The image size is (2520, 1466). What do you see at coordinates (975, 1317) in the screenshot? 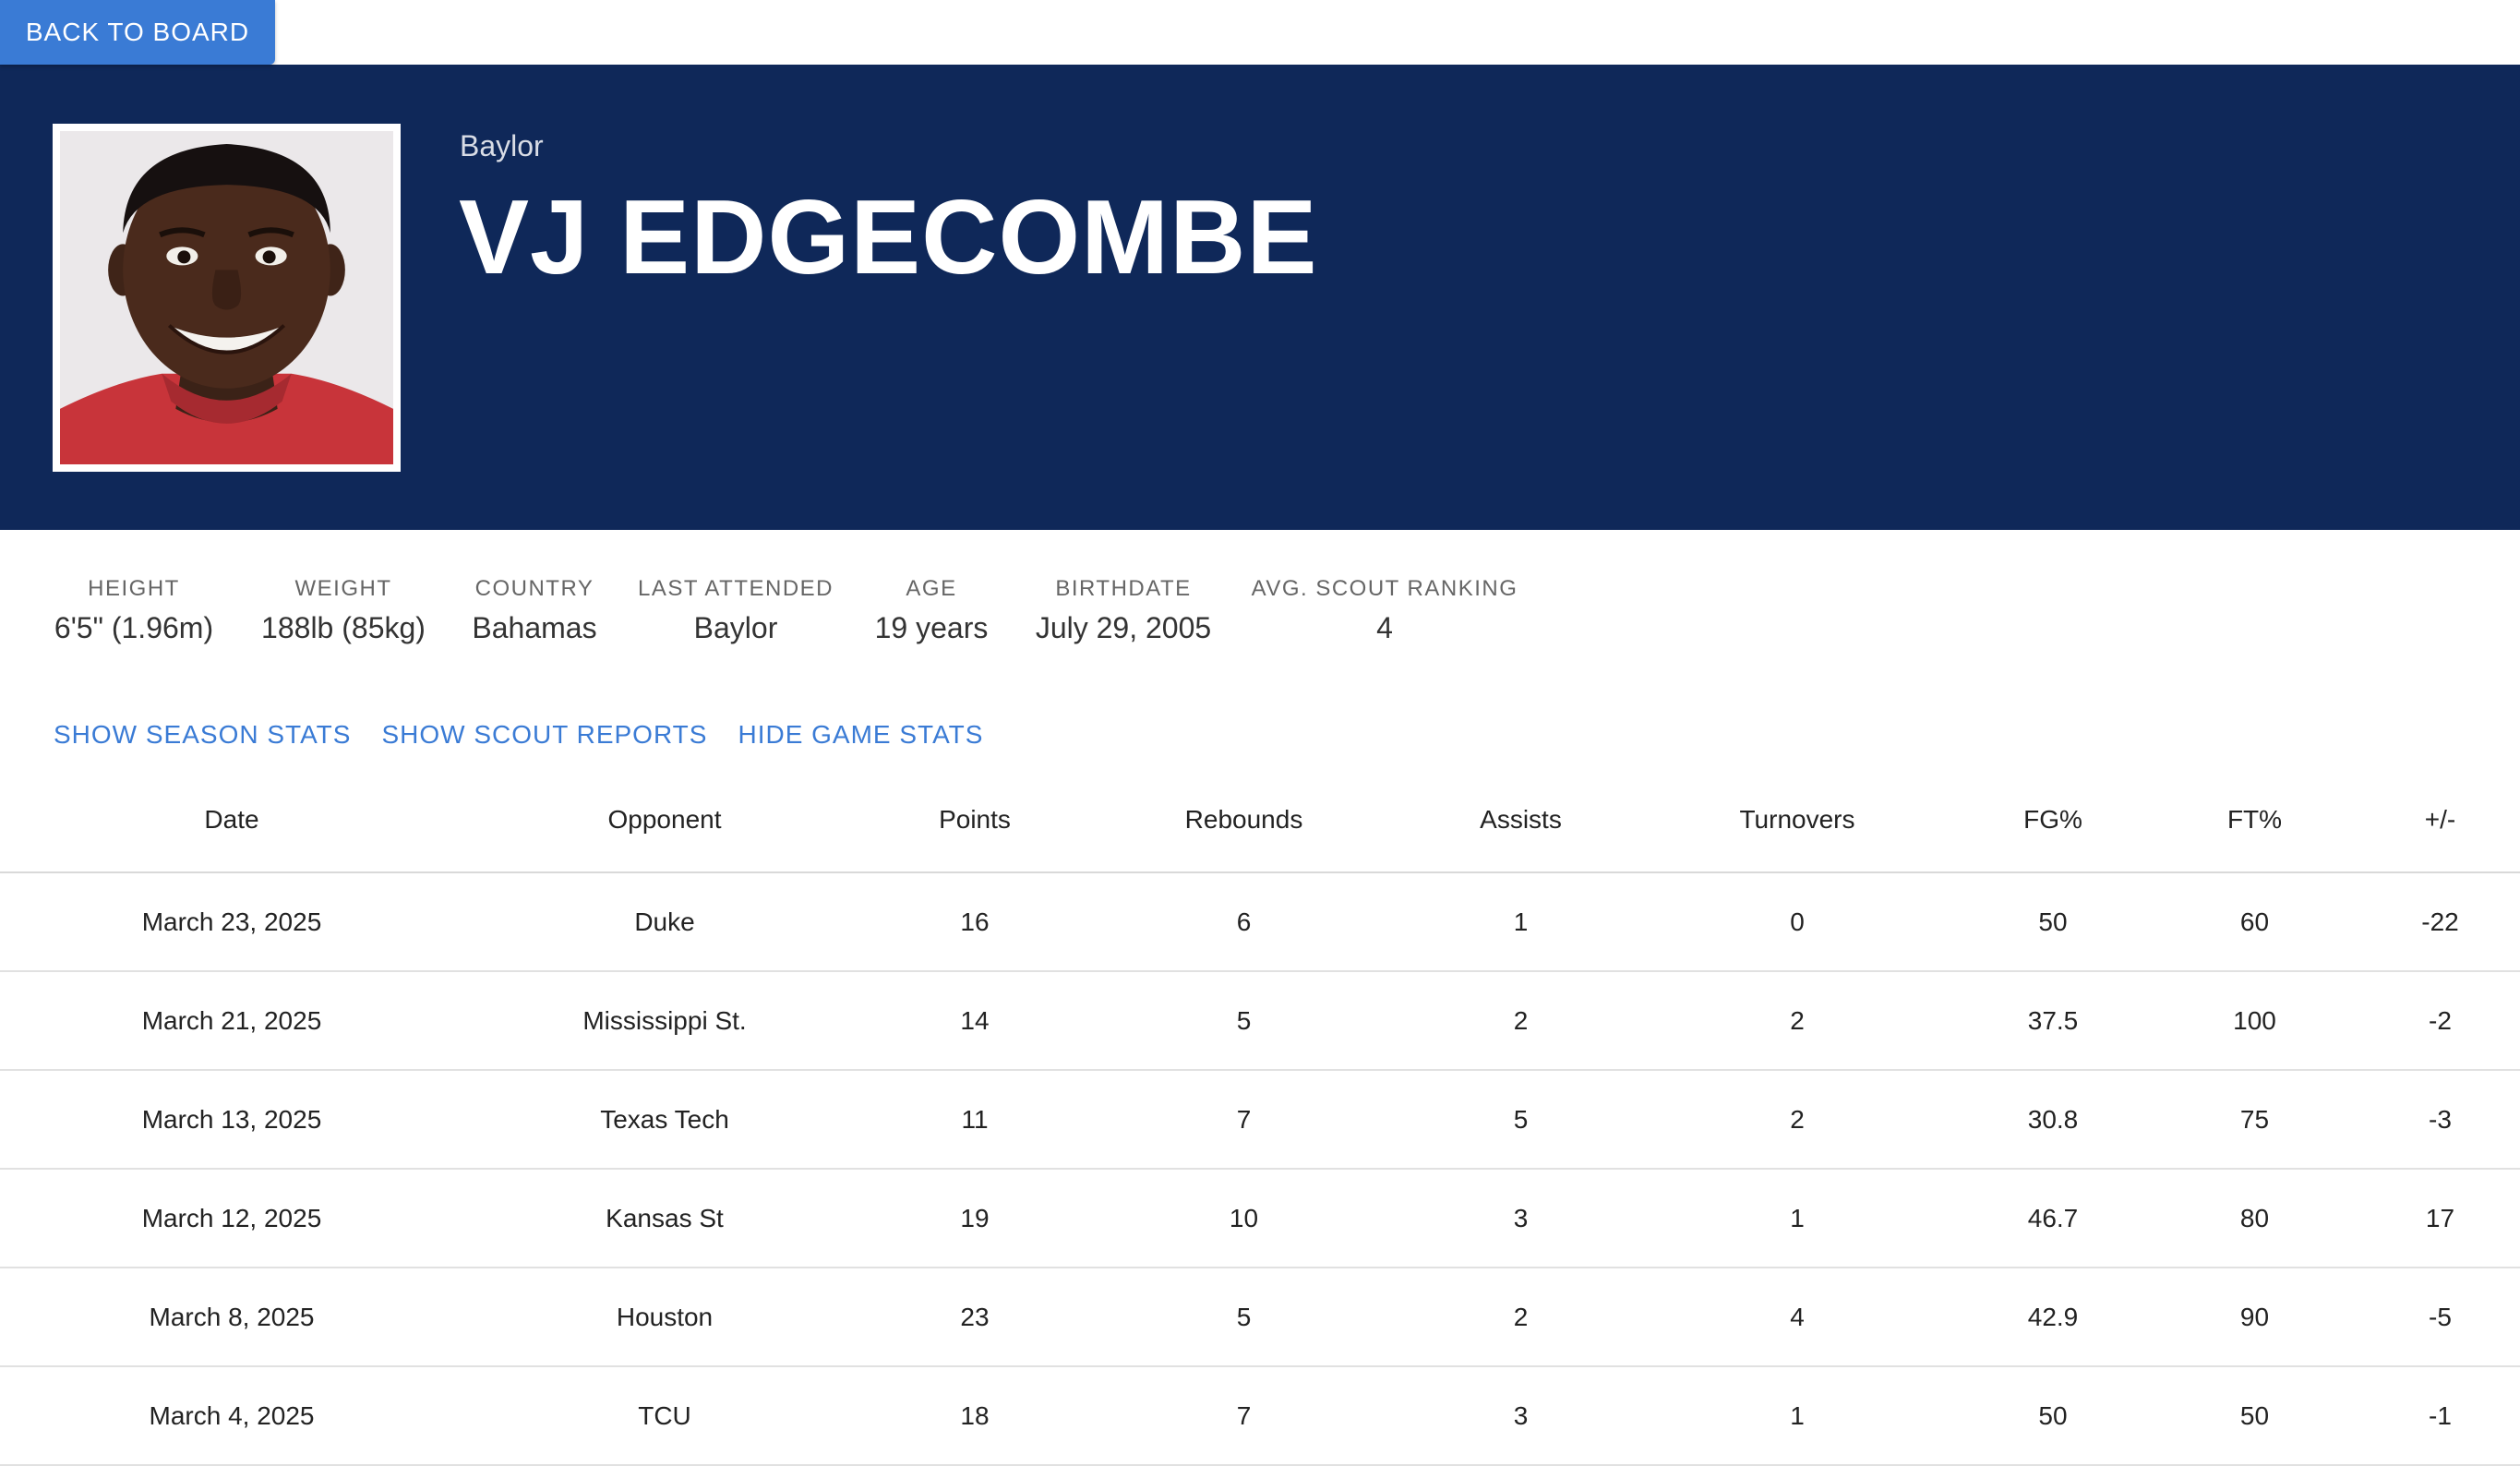
I see `table-cell-points: 23` at bounding box center [975, 1317].